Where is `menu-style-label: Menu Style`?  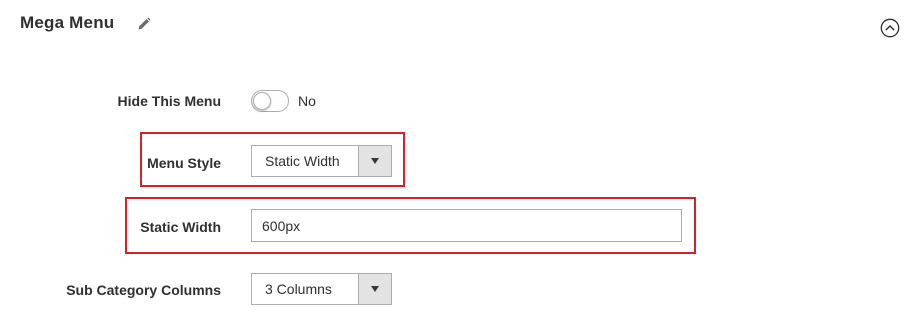
menu-style-label: Menu Style is located at coordinates (184, 163).